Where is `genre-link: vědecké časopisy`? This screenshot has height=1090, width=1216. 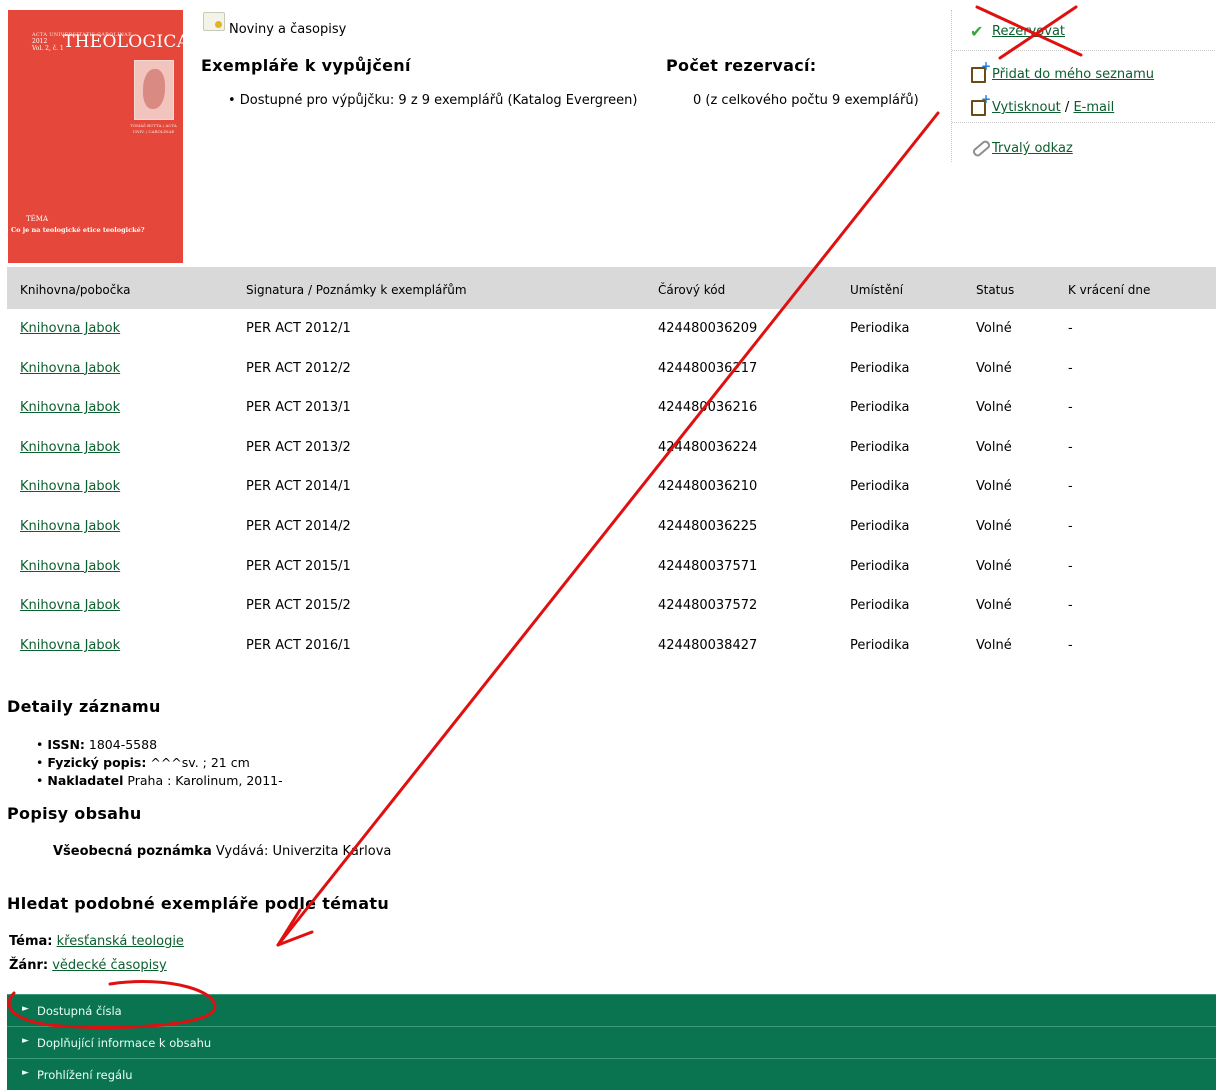
genre-link: vědecké časopisy is located at coordinates (109, 965).